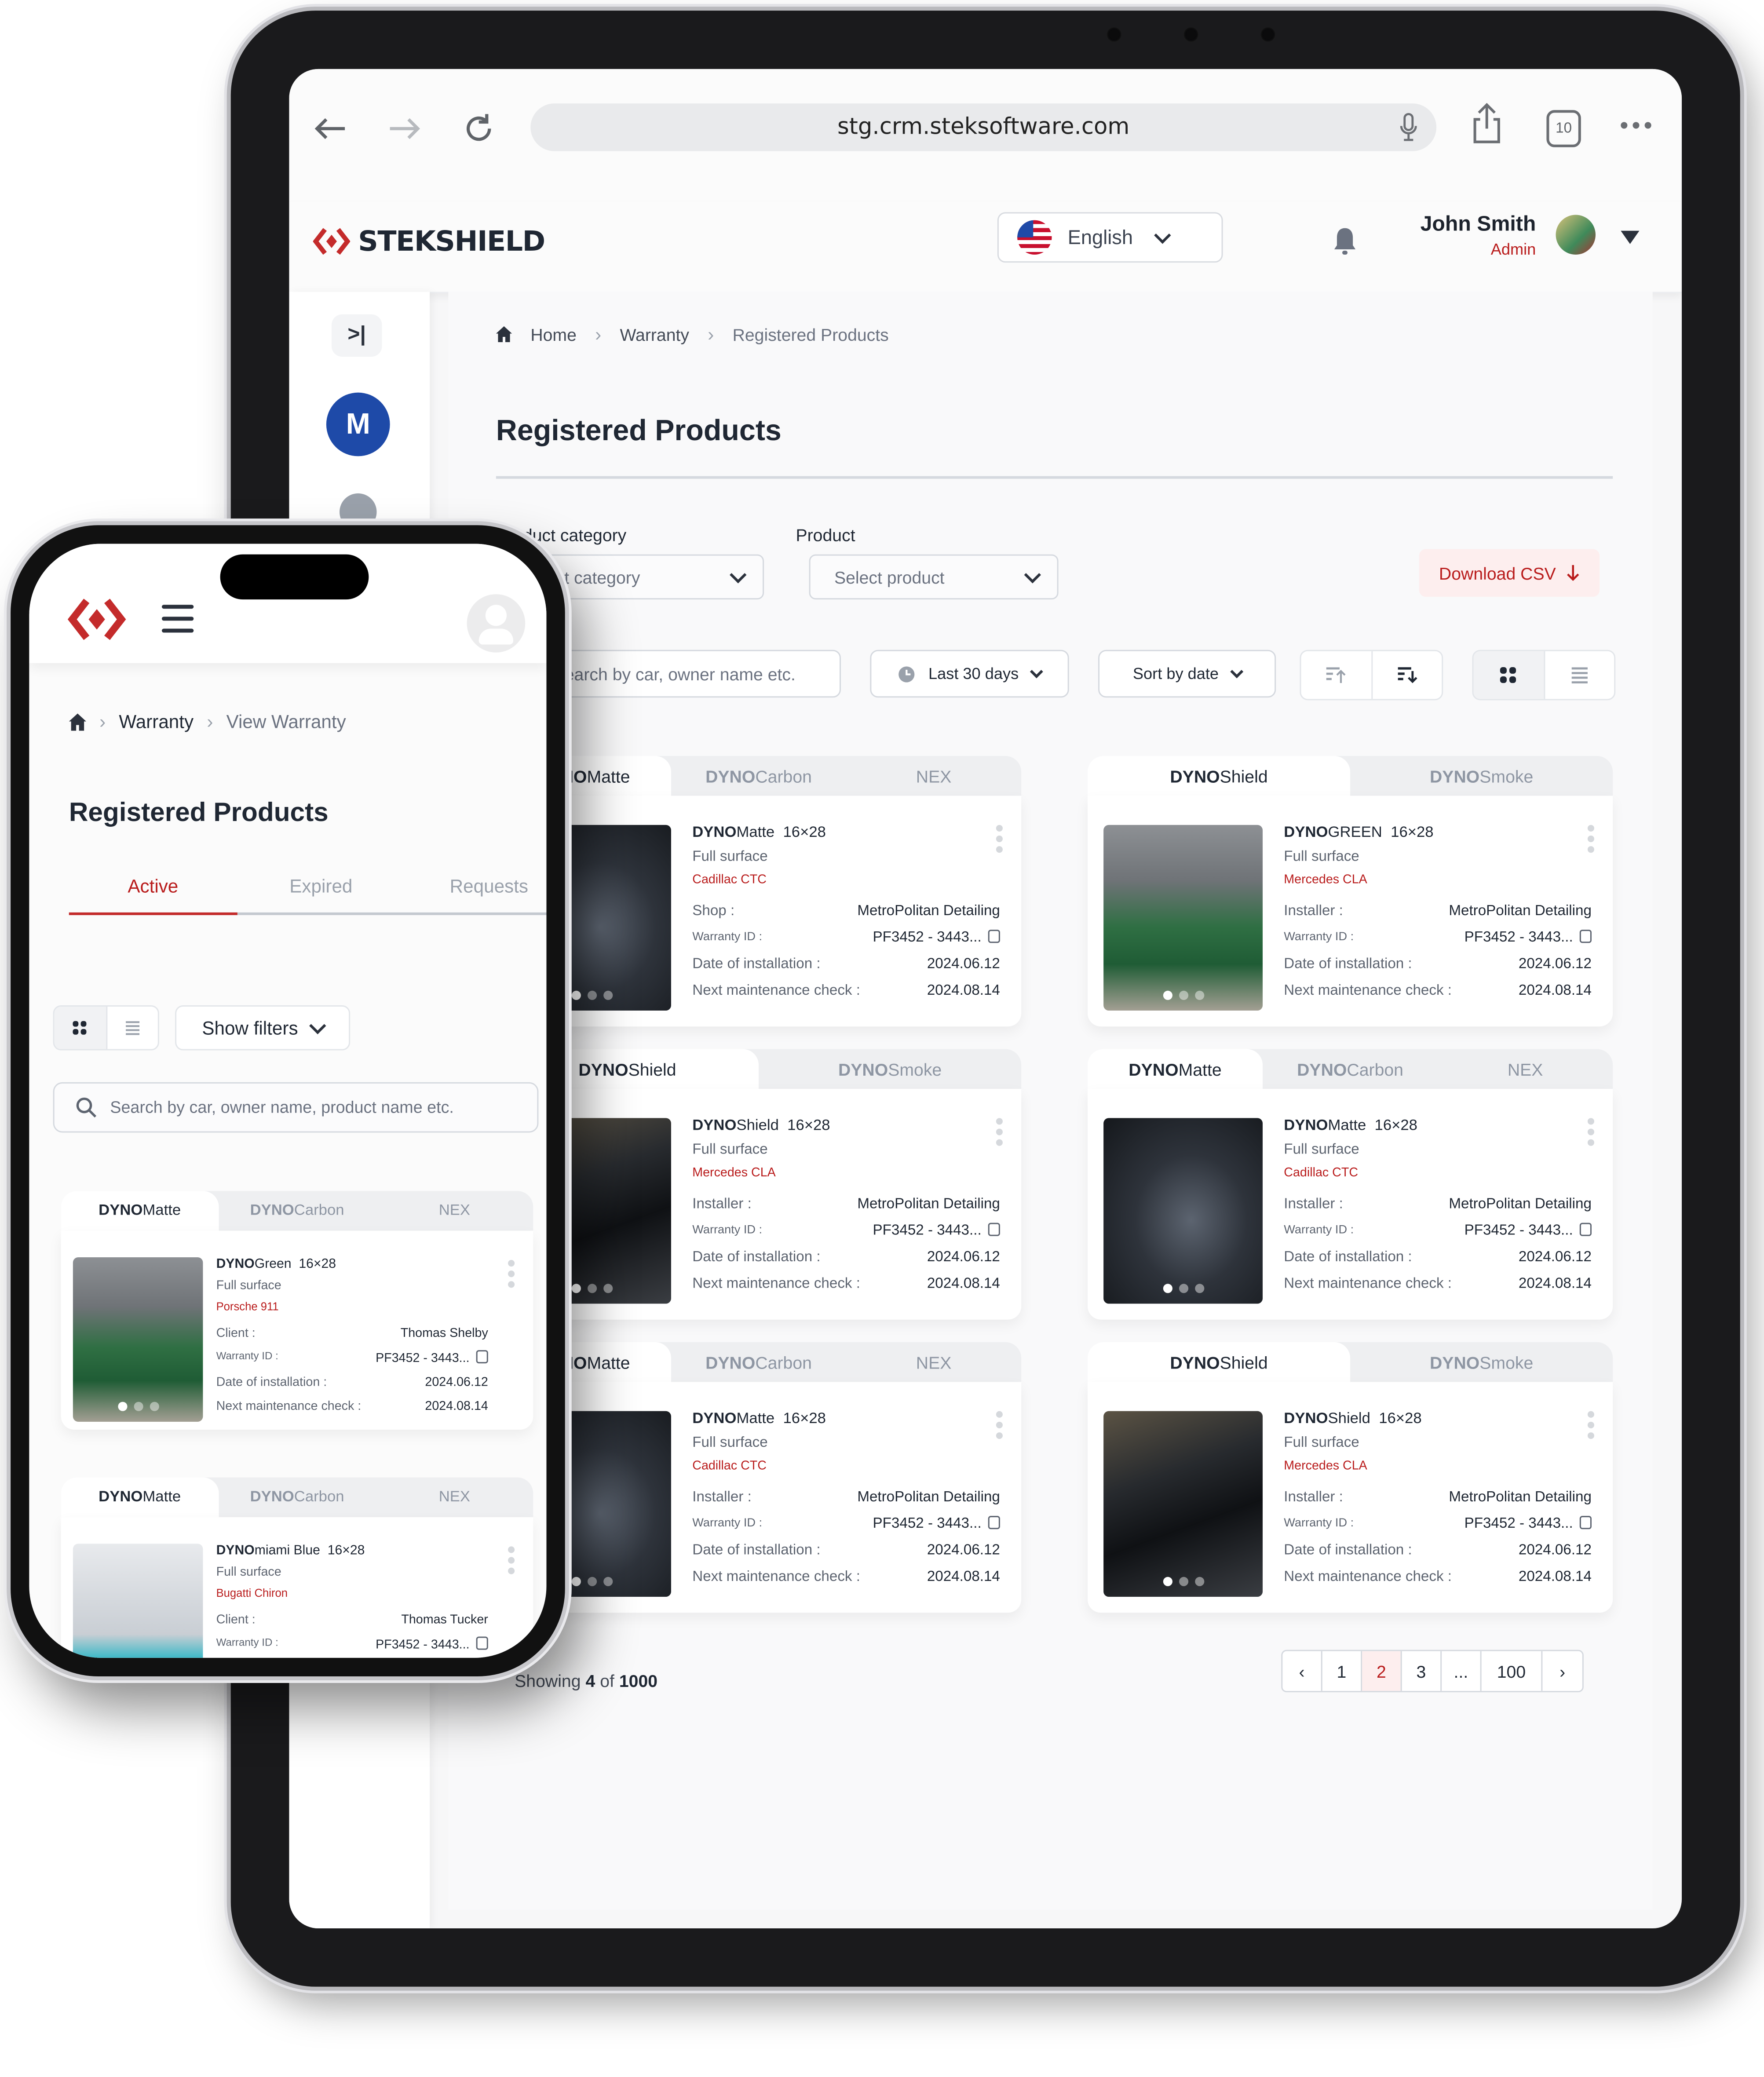 This screenshot has height=2077, width=1764. Describe the element at coordinates (476, 890) in the screenshot. I see `tab-requests: Requests` at that location.